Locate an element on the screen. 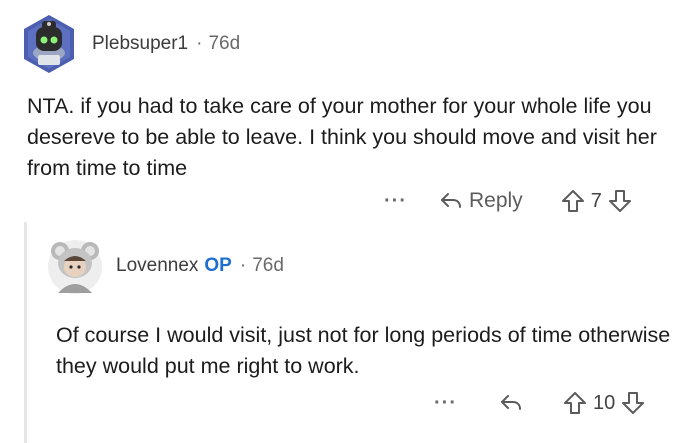 Image resolution: width=700 pixels, height=443 pixels. avatar-robot-icon is located at coordinates (49, 44).